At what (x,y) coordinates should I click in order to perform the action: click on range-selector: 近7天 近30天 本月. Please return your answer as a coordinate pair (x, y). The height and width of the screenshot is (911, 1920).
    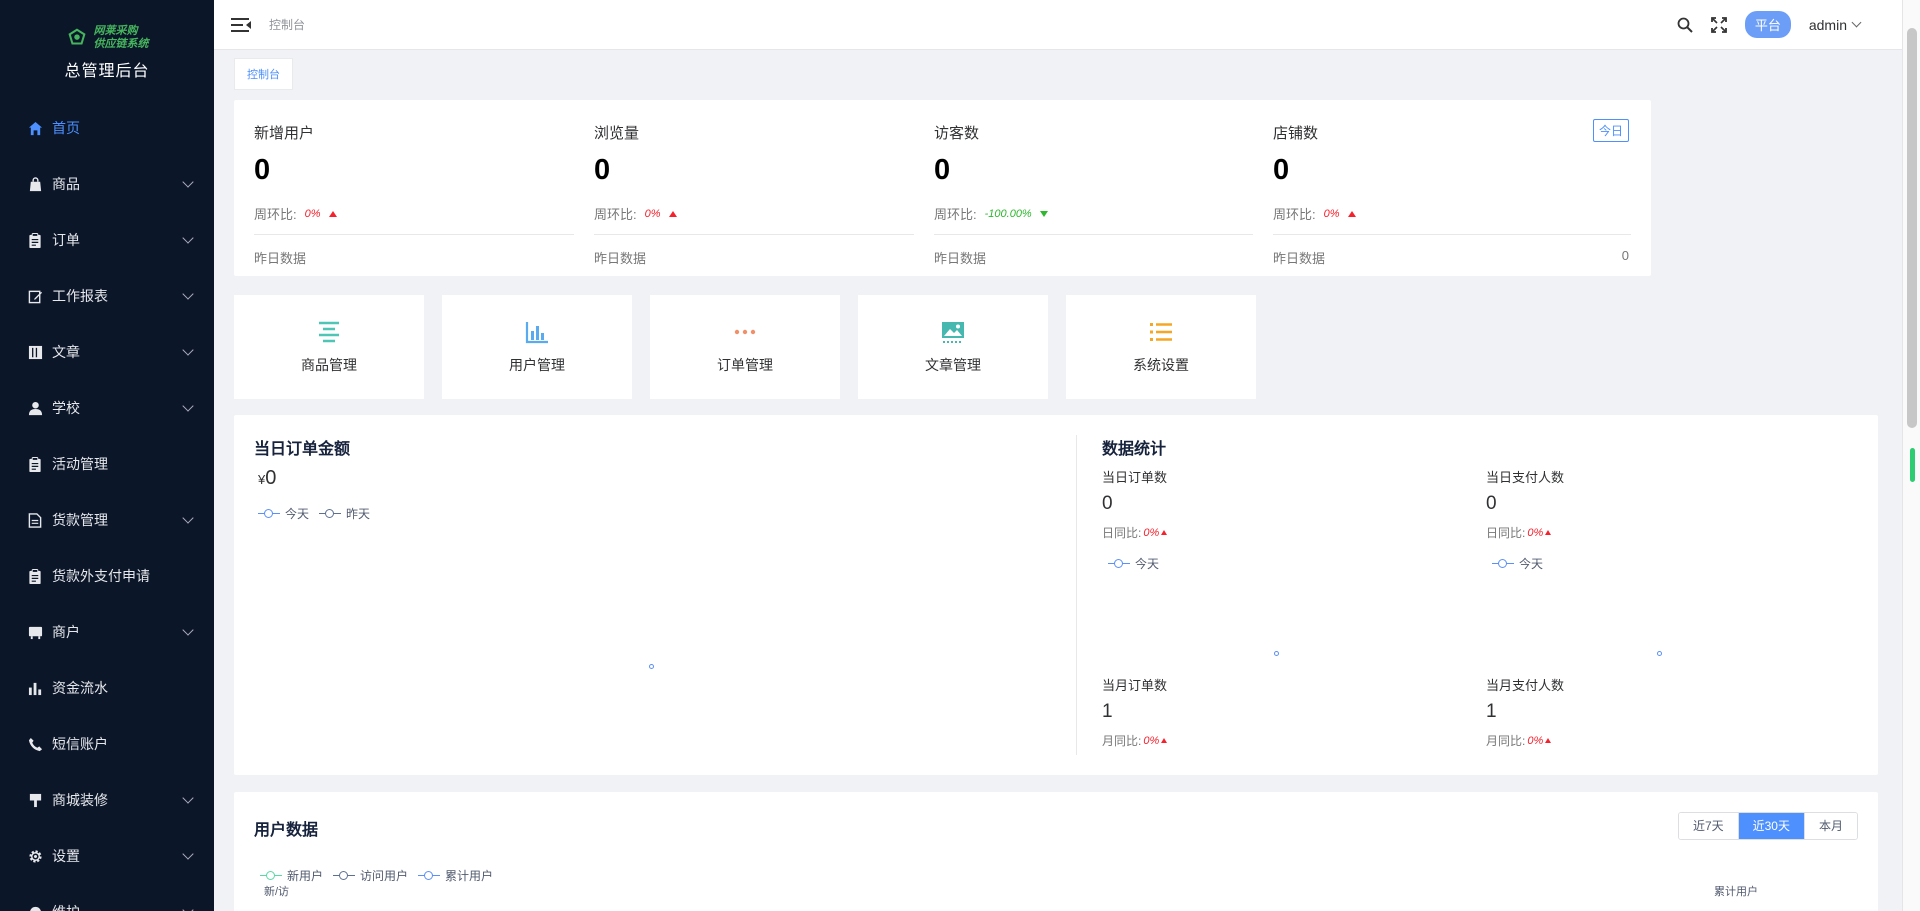
    Looking at the image, I should click on (1767, 826).